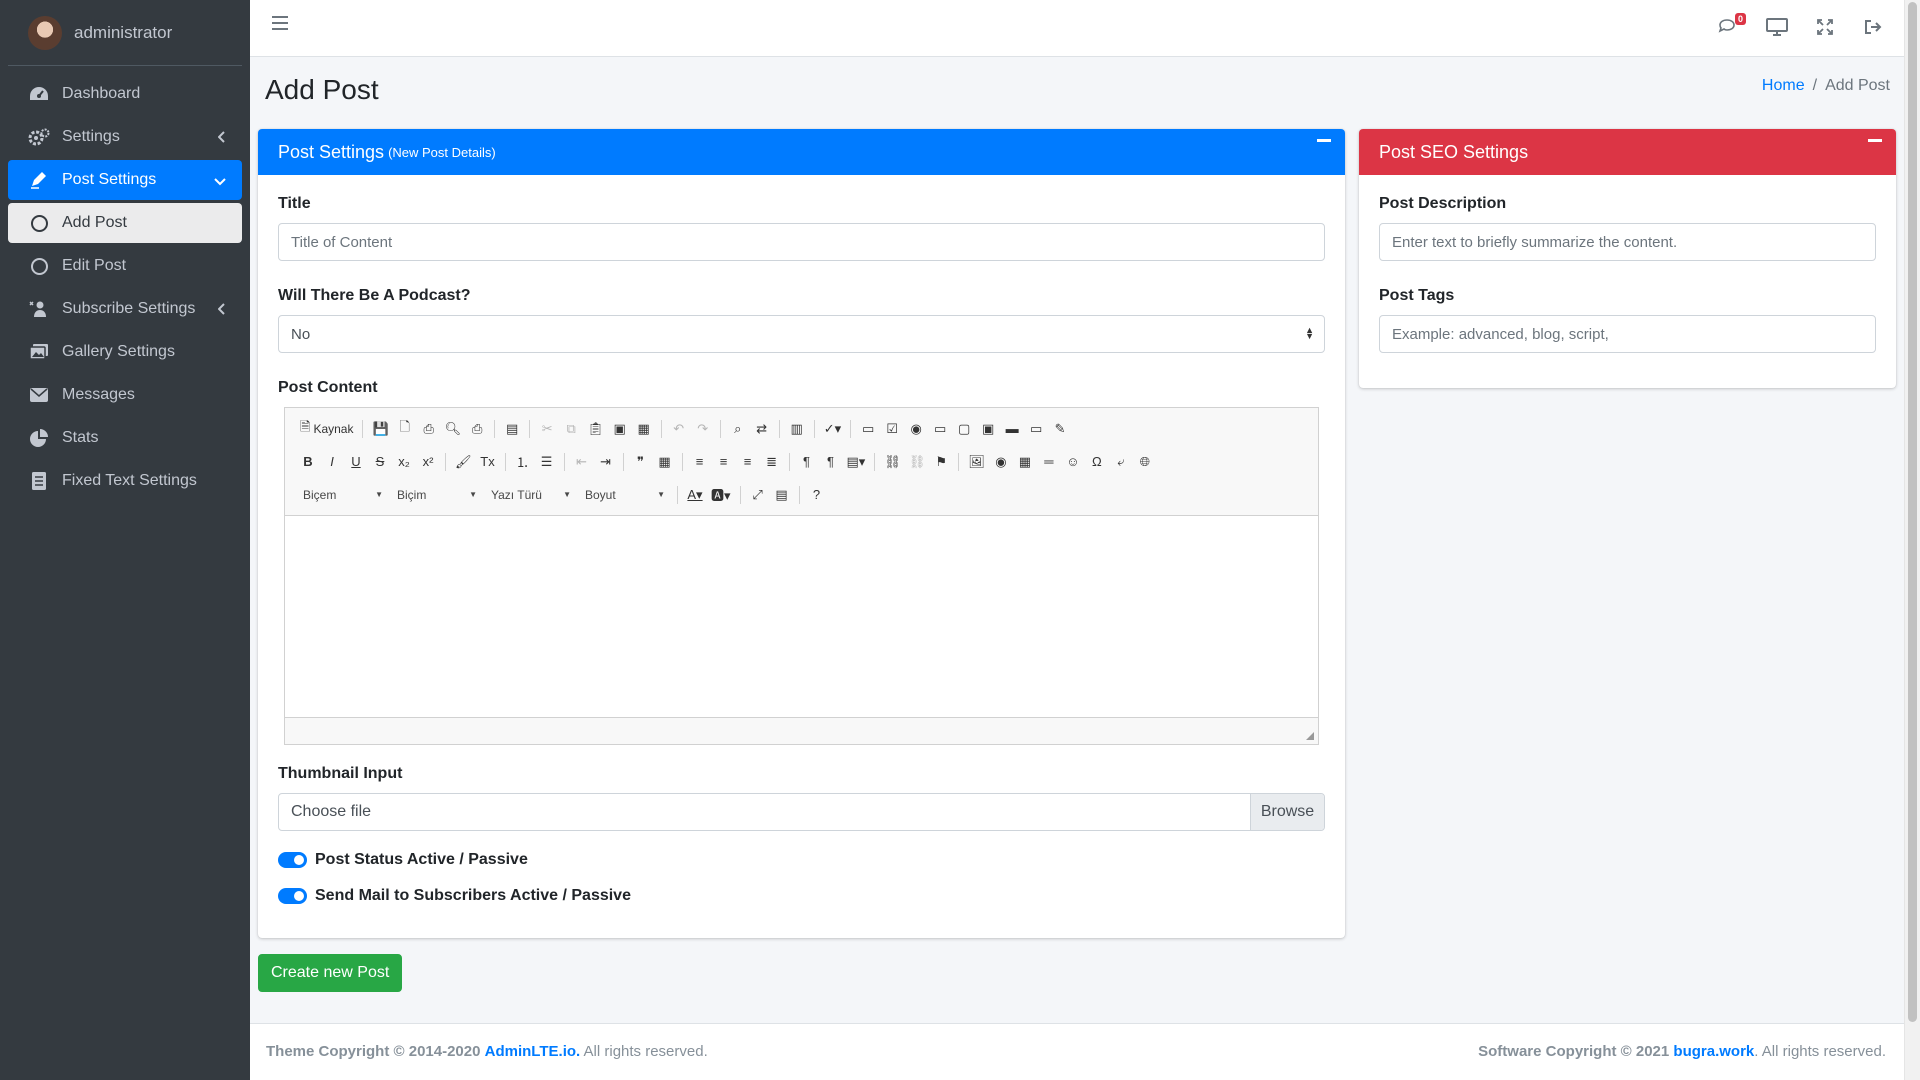 This screenshot has height=1080, width=1920. Describe the element at coordinates (665, 462) in the screenshot. I see `div-container-icon: ▦` at that location.